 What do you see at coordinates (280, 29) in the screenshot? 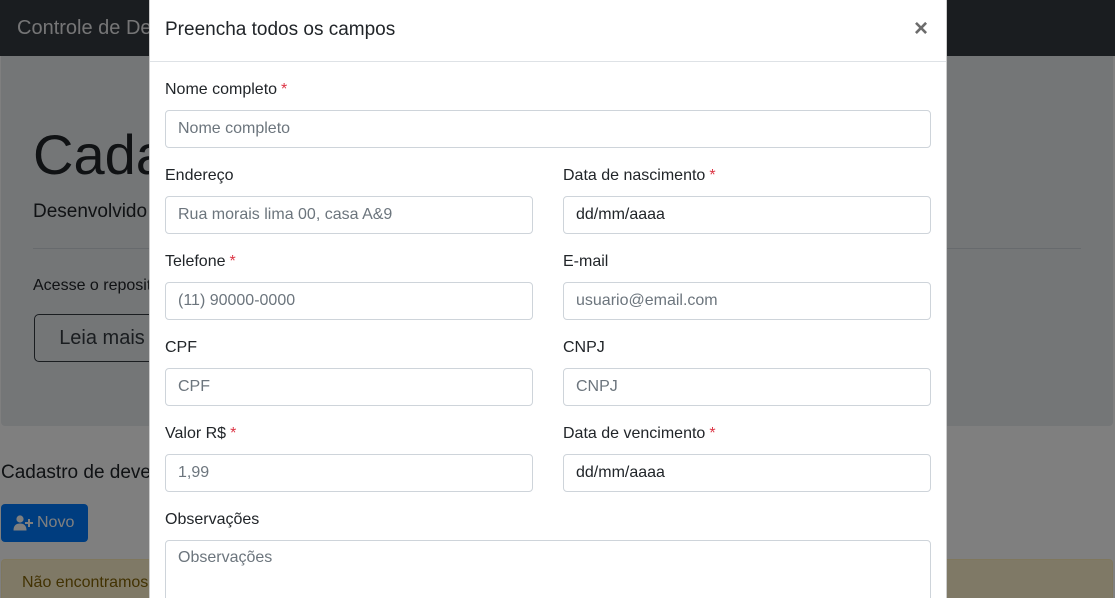
I see `modal-title: Preencha todos os campos` at bounding box center [280, 29].